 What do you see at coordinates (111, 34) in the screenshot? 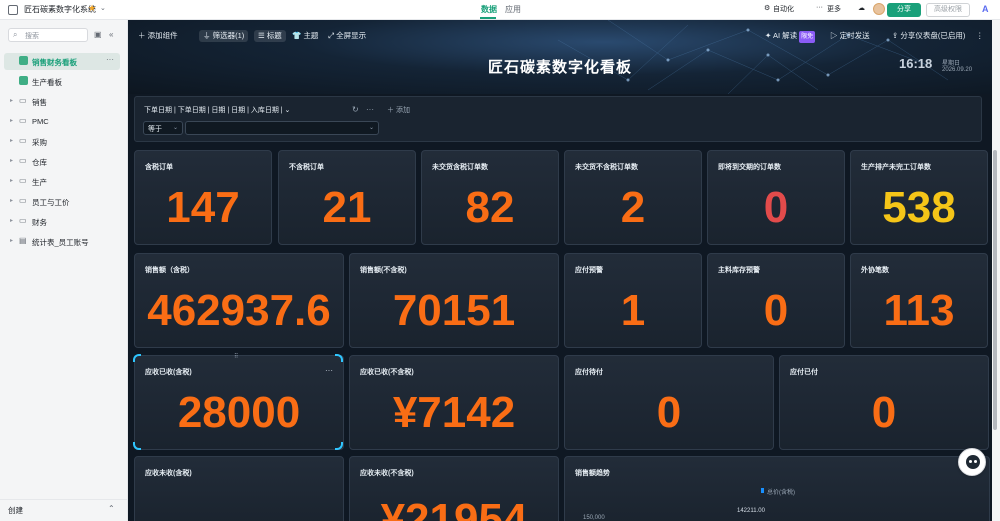
I see `collapse-sidebar-icon: «` at bounding box center [111, 34].